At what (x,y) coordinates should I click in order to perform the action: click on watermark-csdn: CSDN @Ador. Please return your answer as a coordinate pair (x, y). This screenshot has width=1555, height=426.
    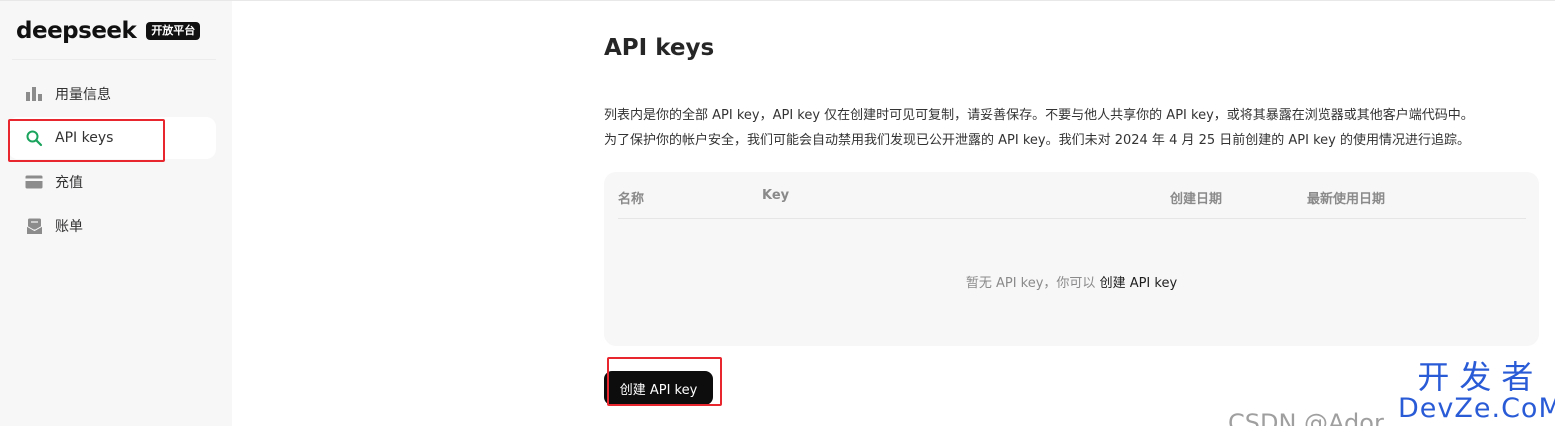
    Looking at the image, I should click on (1306, 417).